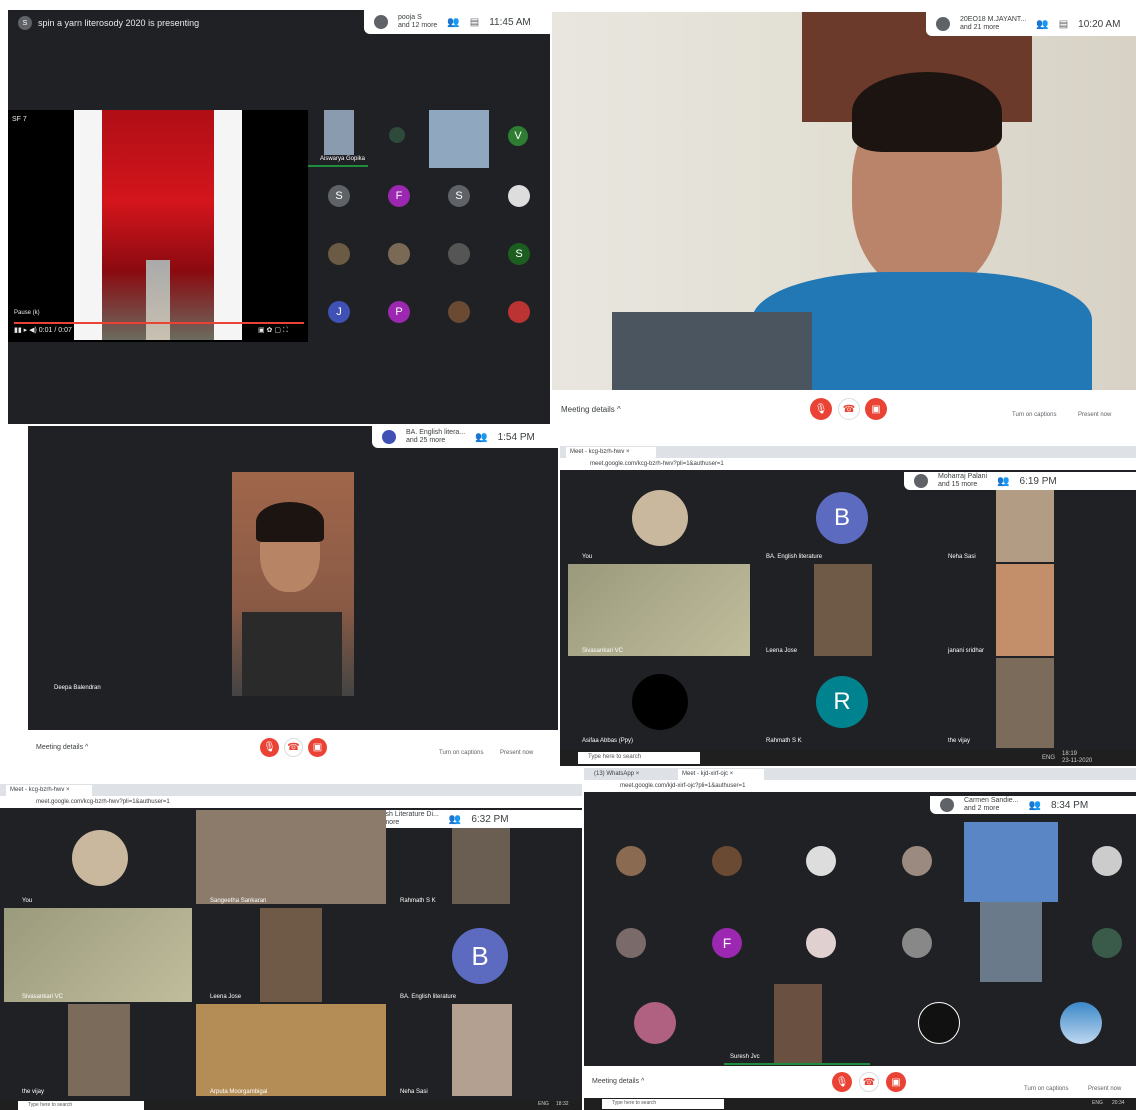  What do you see at coordinates (562, 1104) in the screenshot?
I see `taskbar-clock: 18:32` at bounding box center [562, 1104].